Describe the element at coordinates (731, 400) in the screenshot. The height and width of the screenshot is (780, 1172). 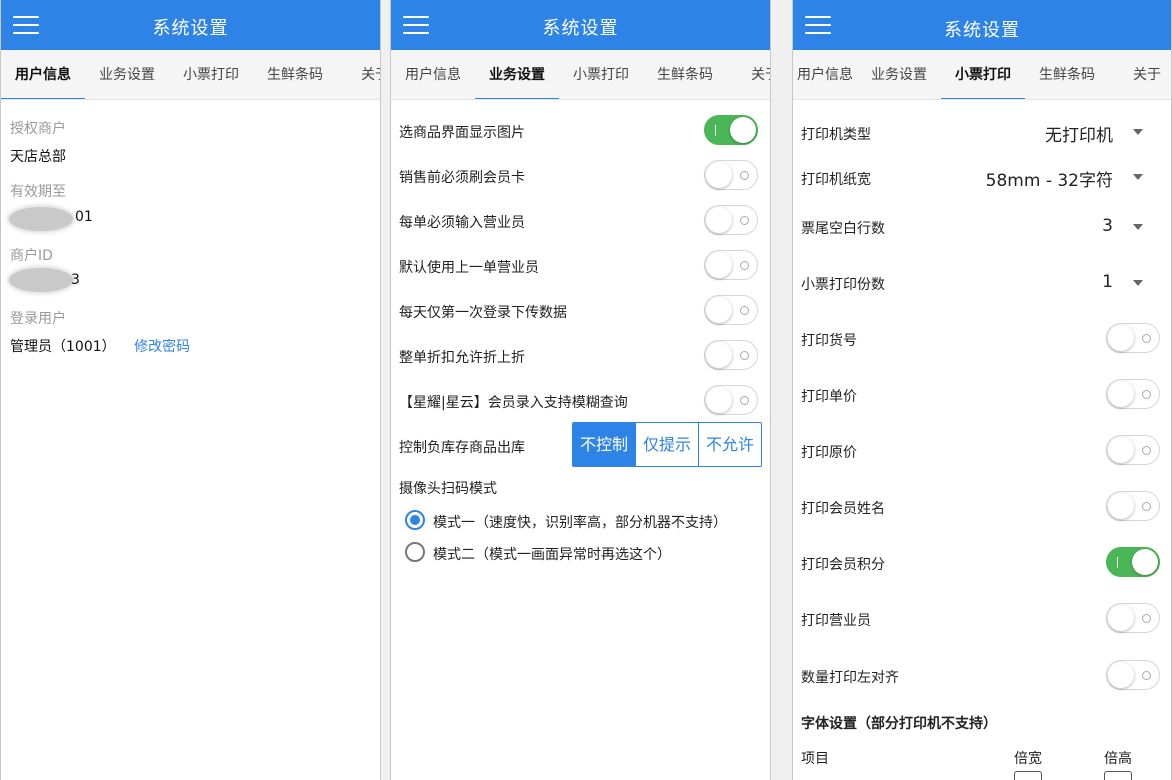
I see `toggle-fuzzy-member-search` at that location.